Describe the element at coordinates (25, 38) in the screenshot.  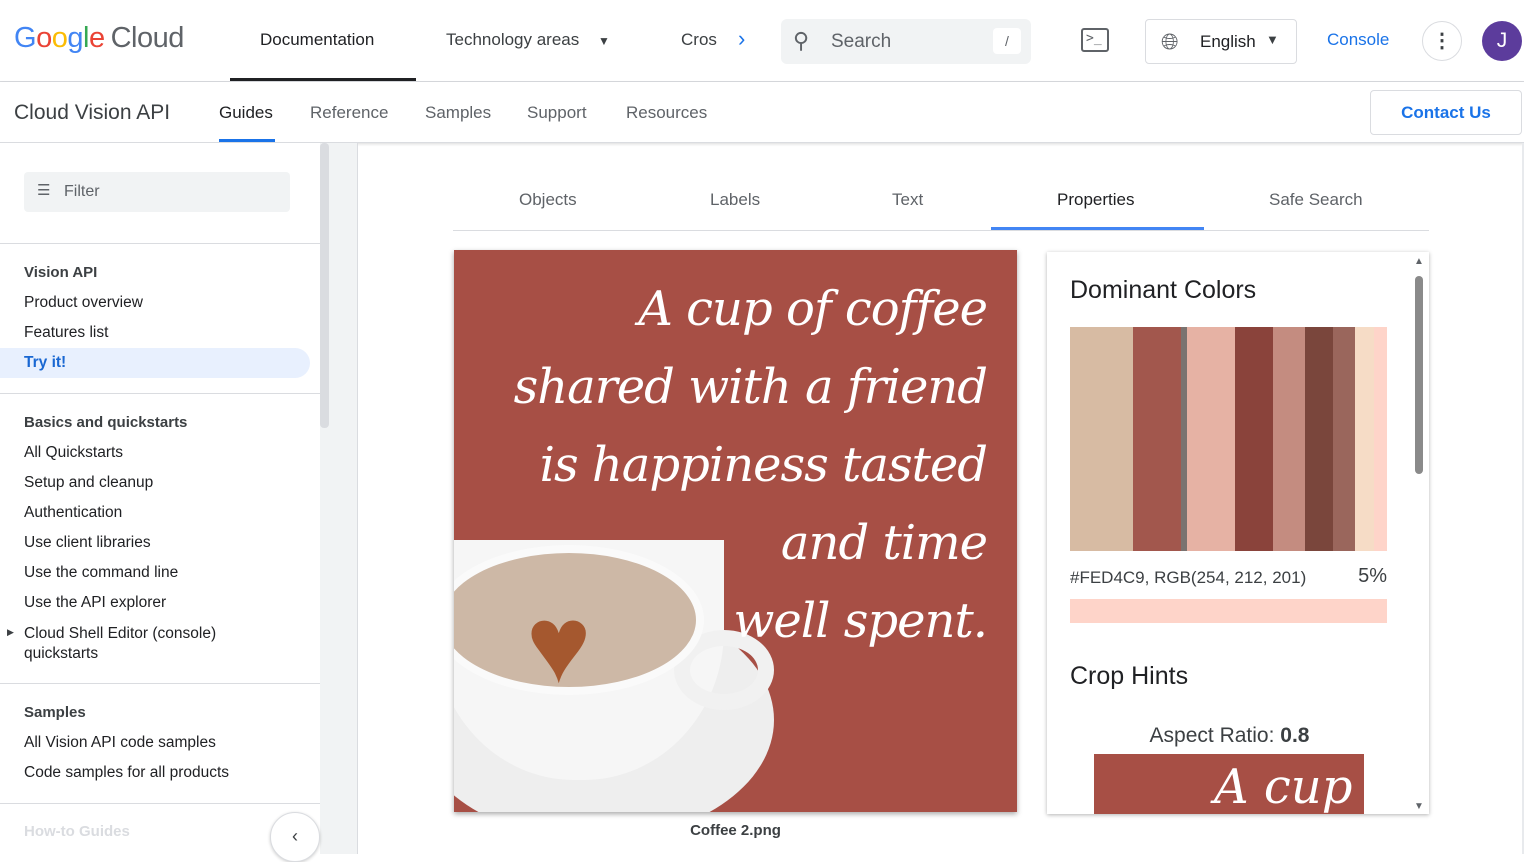
I see `logo-letter: G` at that location.